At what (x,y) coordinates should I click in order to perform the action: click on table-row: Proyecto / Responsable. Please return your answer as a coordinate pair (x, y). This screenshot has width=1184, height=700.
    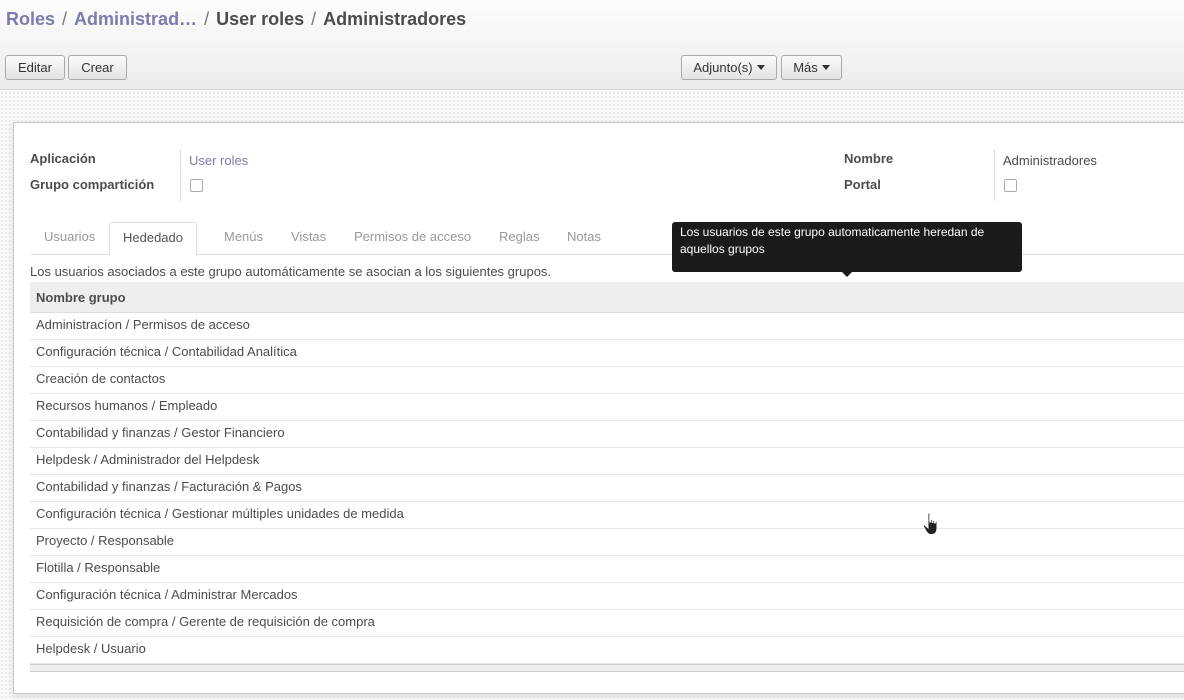
    Looking at the image, I should click on (607, 542).